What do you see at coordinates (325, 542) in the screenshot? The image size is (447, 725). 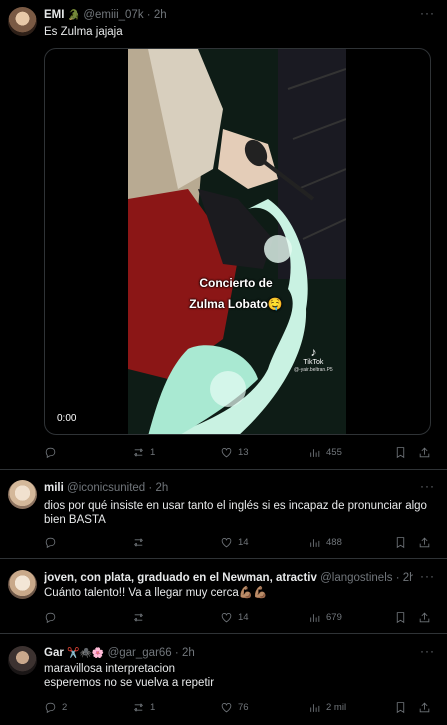 I see `views-button: 488` at bounding box center [325, 542].